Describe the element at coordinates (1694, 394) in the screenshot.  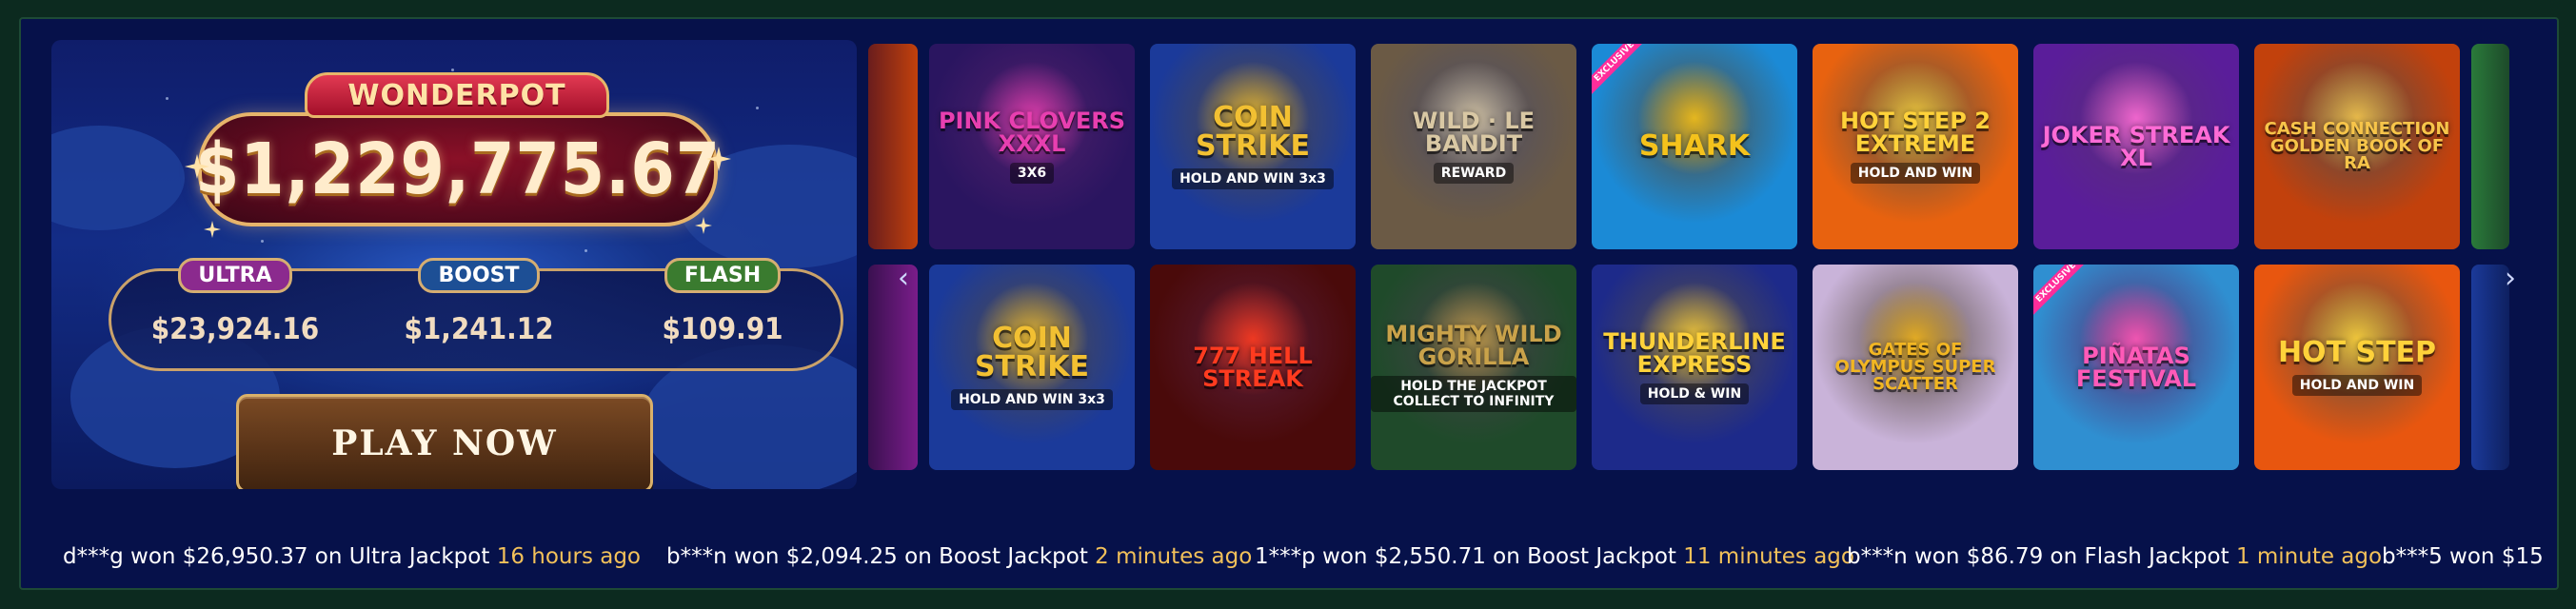
I see `game-subtitle: HOLD & WIN` at that location.